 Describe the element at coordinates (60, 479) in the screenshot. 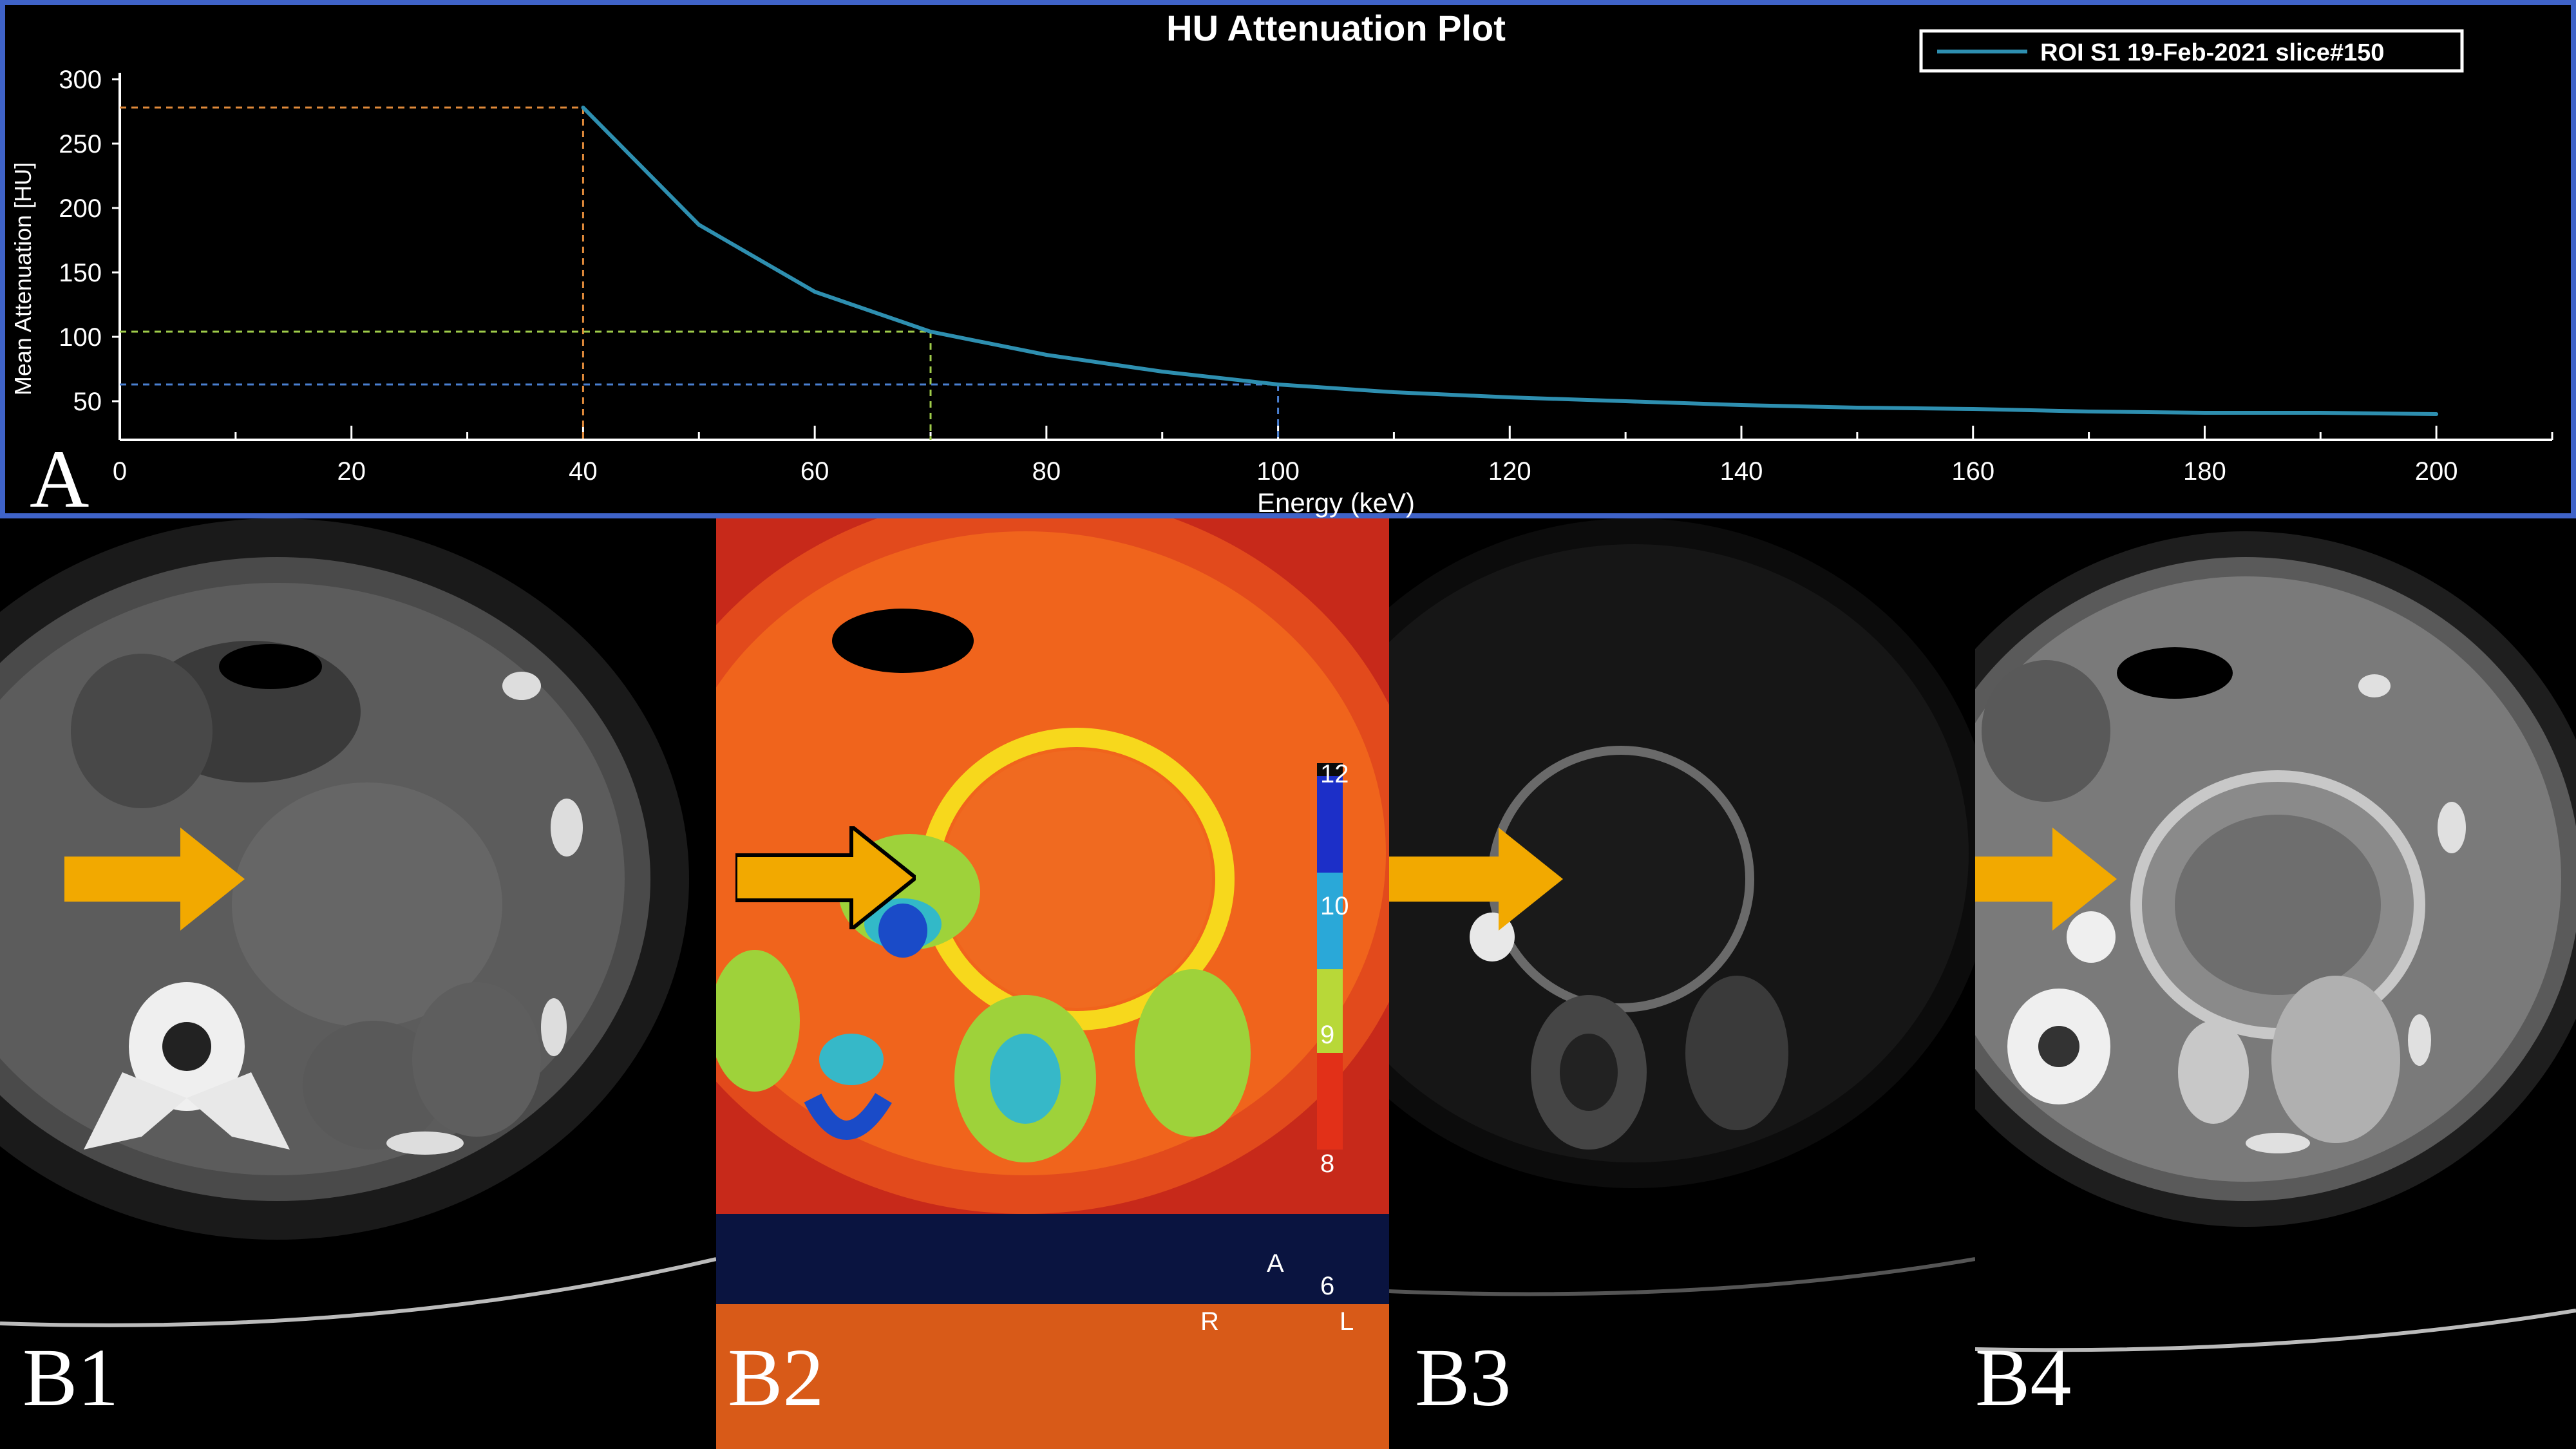

I see `panel-label-a: A` at that location.